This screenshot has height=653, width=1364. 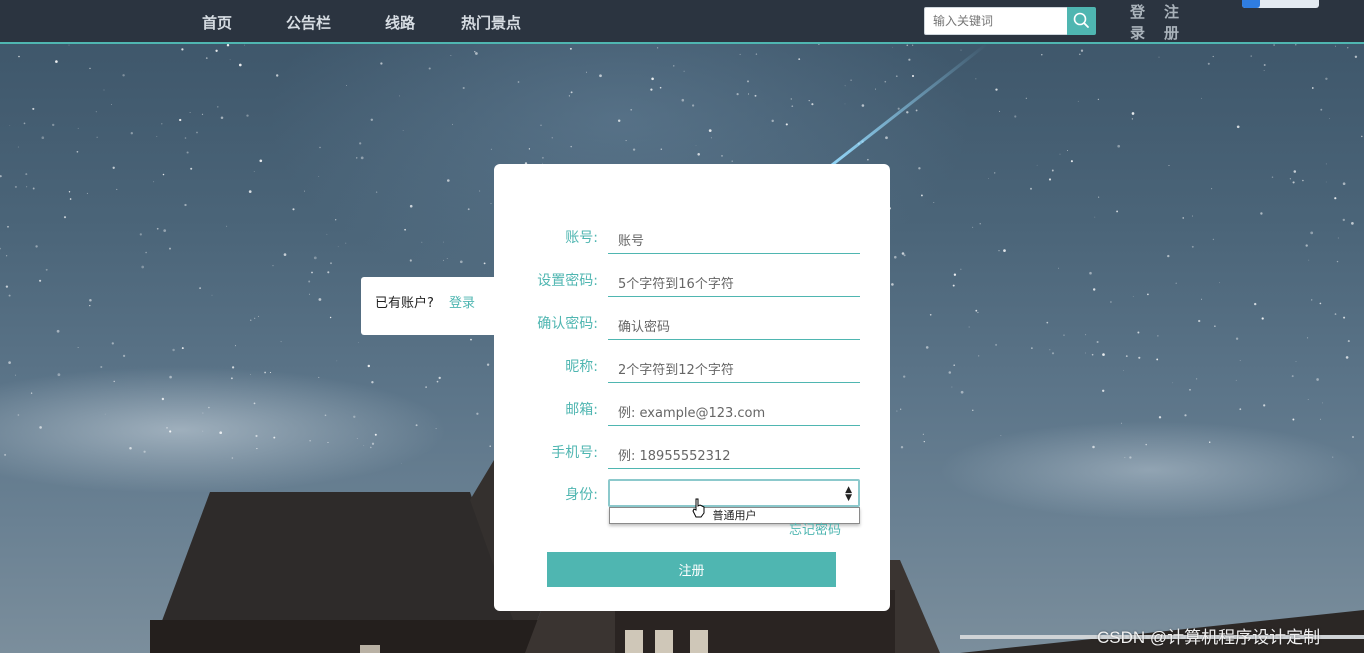 What do you see at coordinates (491, 22) in the screenshot?
I see `nav-popular-spots: 热门景点` at bounding box center [491, 22].